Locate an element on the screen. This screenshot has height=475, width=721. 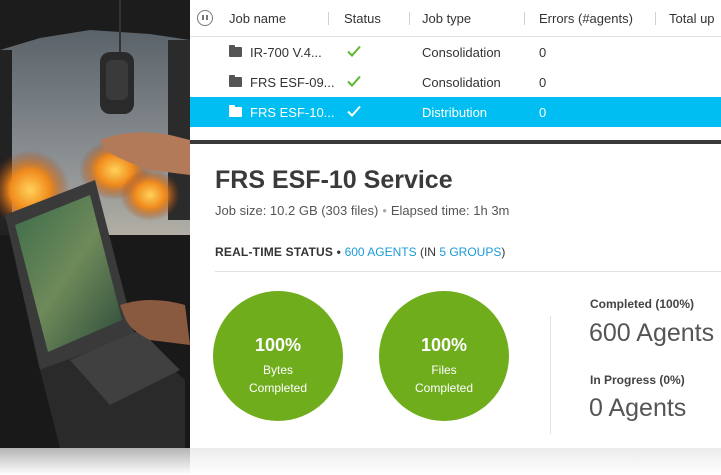
files-percent: 100% is located at coordinates (444, 345).